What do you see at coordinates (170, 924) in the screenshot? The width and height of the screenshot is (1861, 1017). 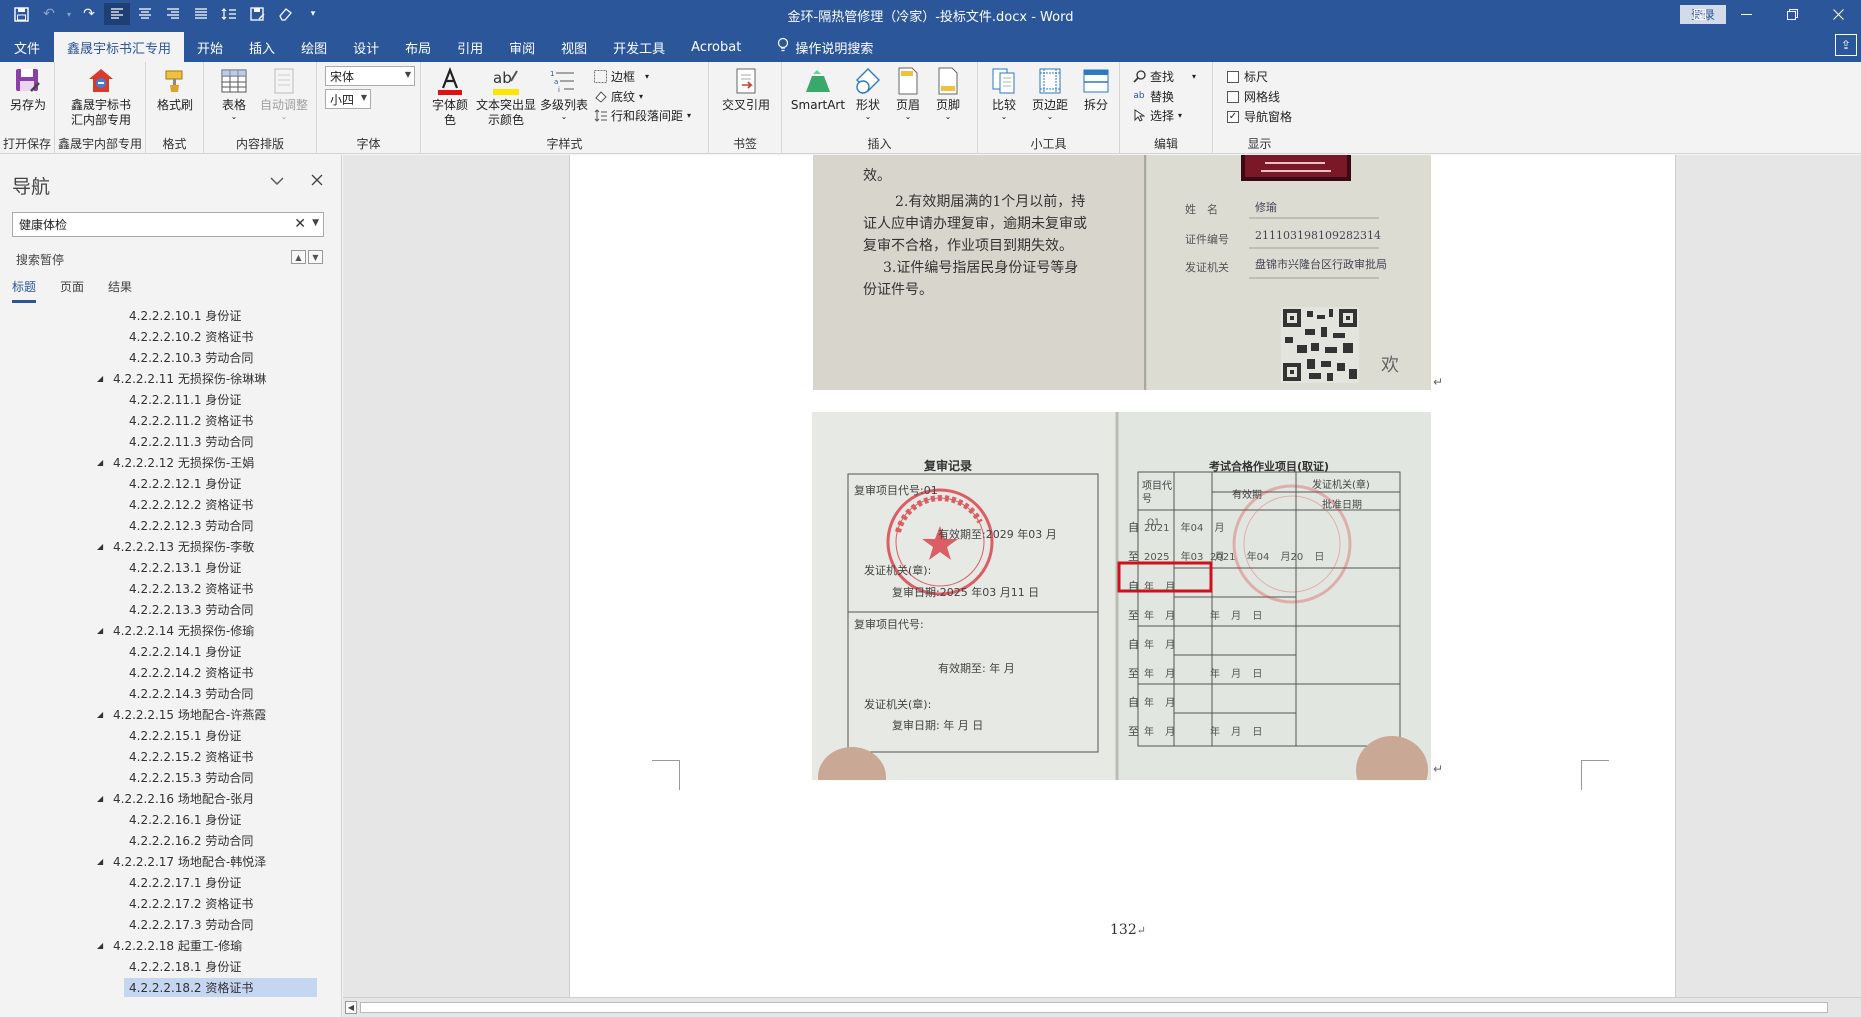 I see `nav-heading-level4: 4.2.2.2.17.3 劳动合同` at bounding box center [170, 924].